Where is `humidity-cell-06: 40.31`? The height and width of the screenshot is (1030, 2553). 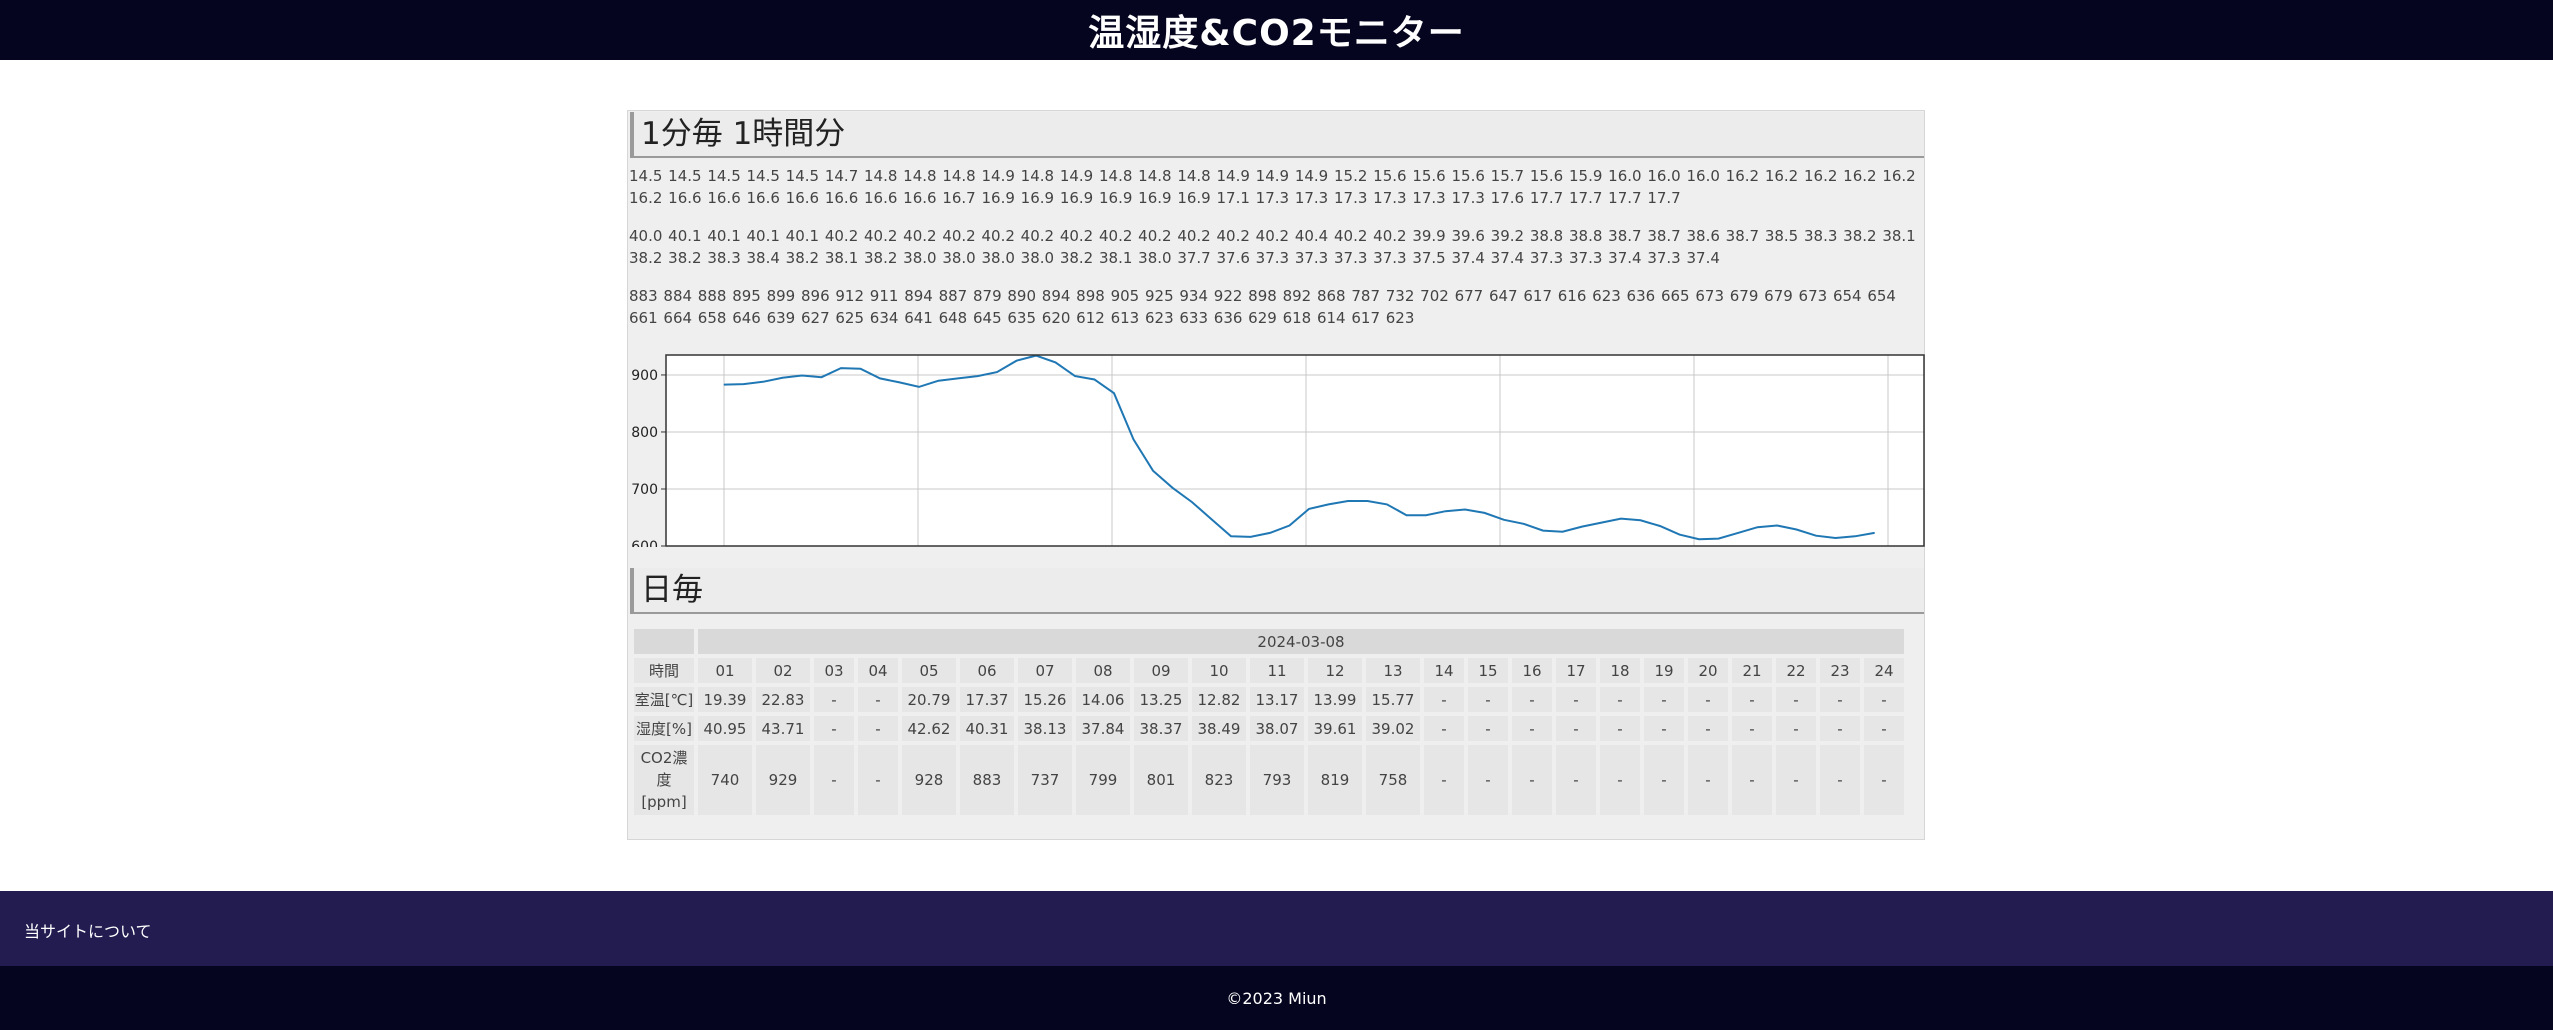
humidity-cell-06: 40.31 is located at coordinates (987, 728).